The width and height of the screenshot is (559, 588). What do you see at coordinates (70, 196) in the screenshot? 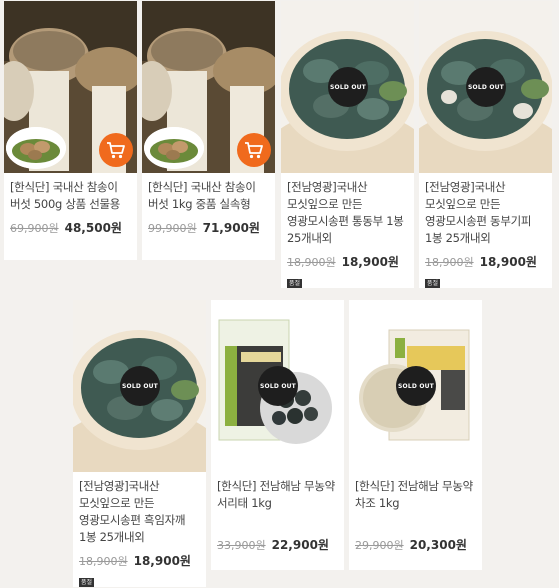
I see `product-name: [한식단] 국내산 참송이 버섯 500g 상품 선물용` at bounding box center [70, 196].